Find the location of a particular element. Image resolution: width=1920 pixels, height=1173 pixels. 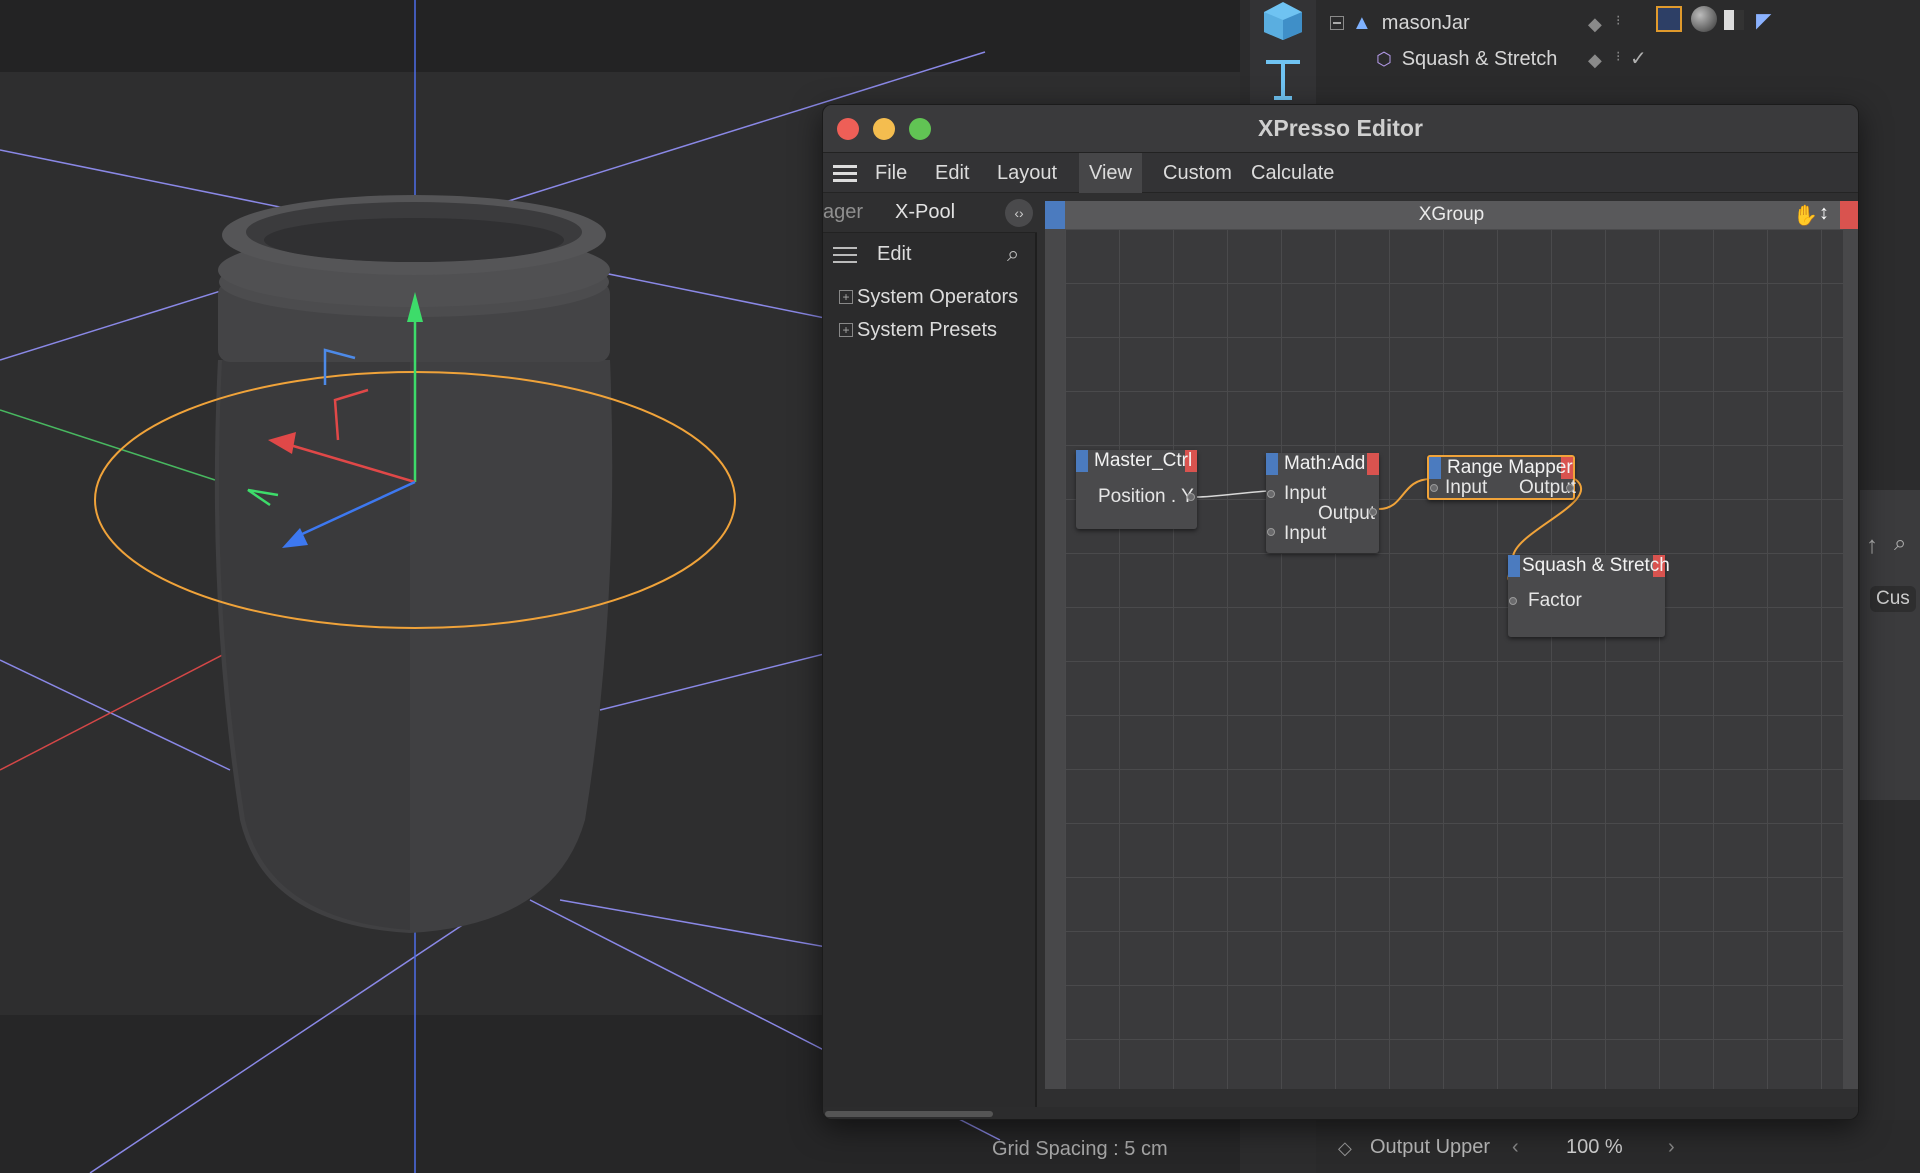

node-title: Math:Add is located at coordinates (1325, 463).